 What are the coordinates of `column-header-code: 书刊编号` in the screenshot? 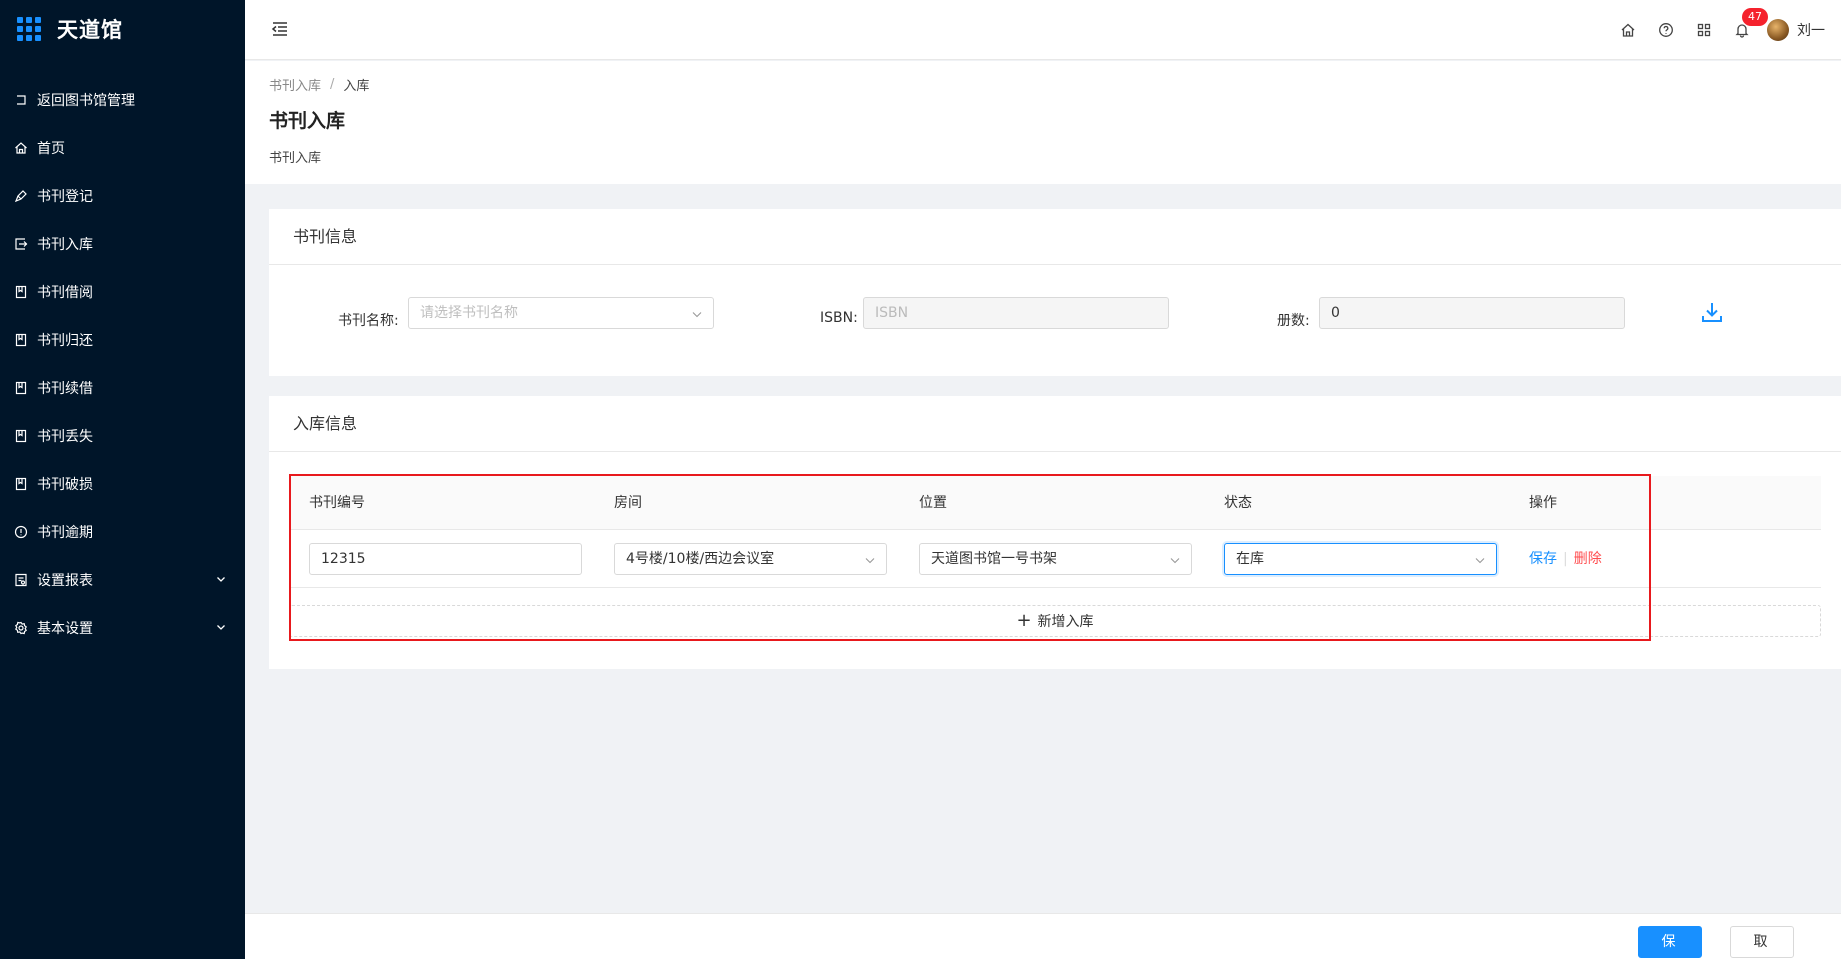 It's located at (337, 503).